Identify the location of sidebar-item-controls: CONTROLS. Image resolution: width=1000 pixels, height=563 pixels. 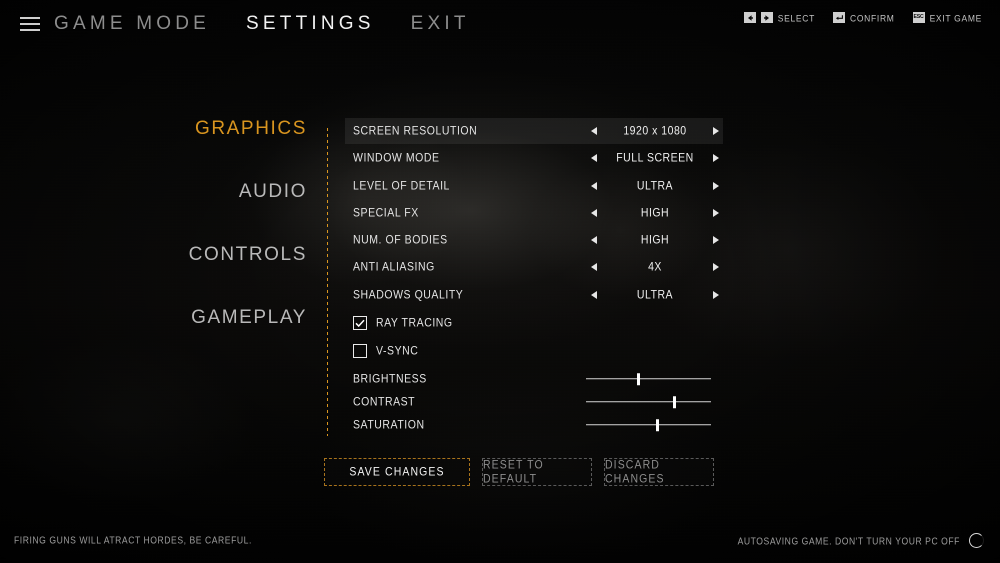
(156, 255).